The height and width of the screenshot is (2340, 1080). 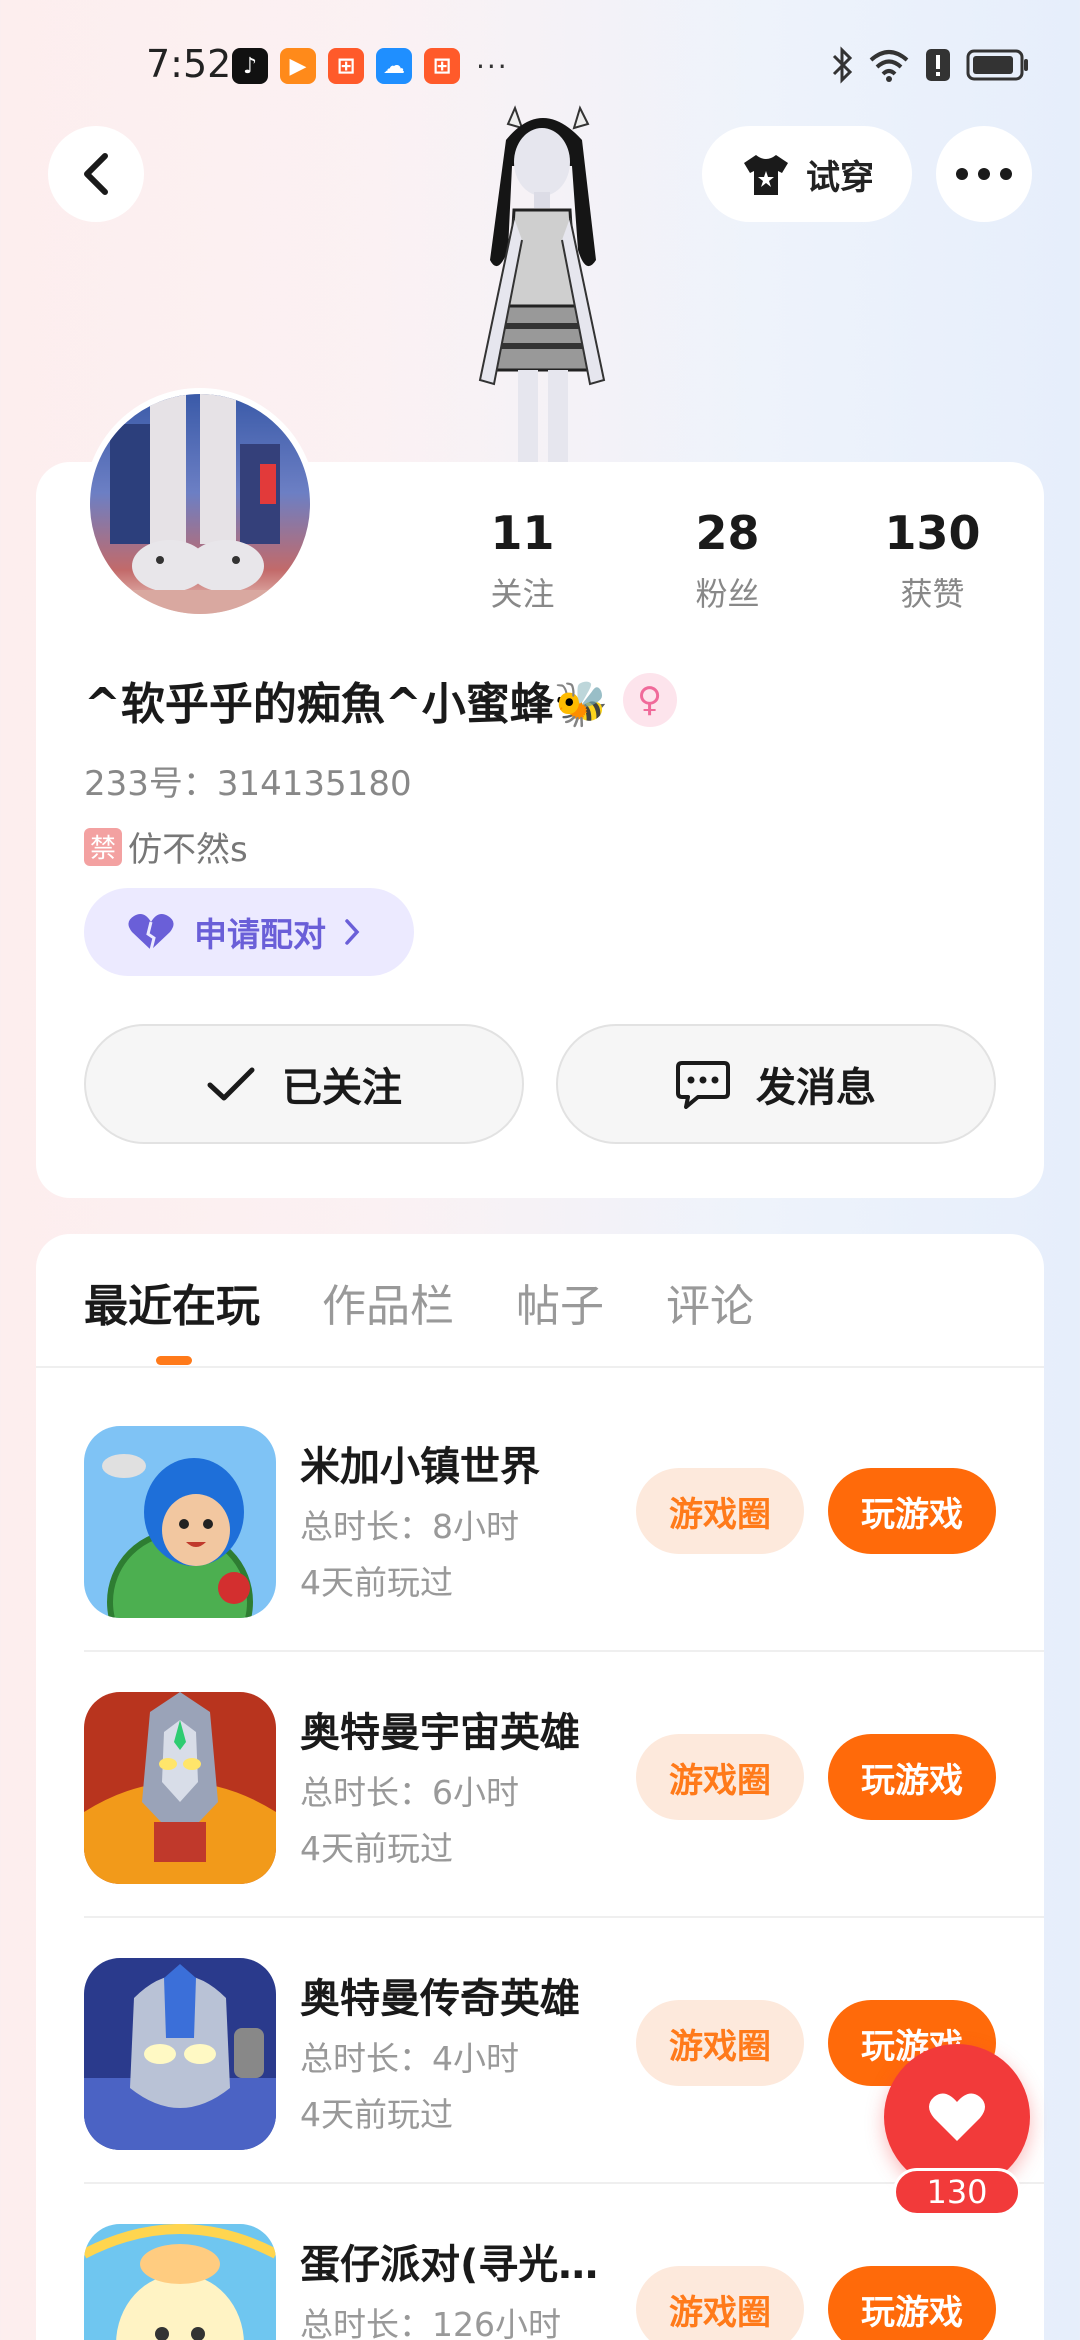 I want to click on status-more-icon: ···, so click(x=492, y=66).